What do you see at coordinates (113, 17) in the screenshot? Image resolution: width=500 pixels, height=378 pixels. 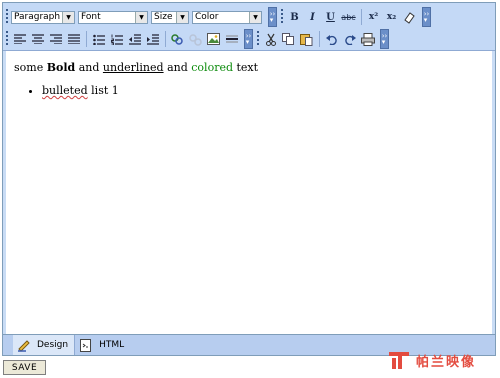 I see `font-select: Font ▼` at bounding box center [113, 17].